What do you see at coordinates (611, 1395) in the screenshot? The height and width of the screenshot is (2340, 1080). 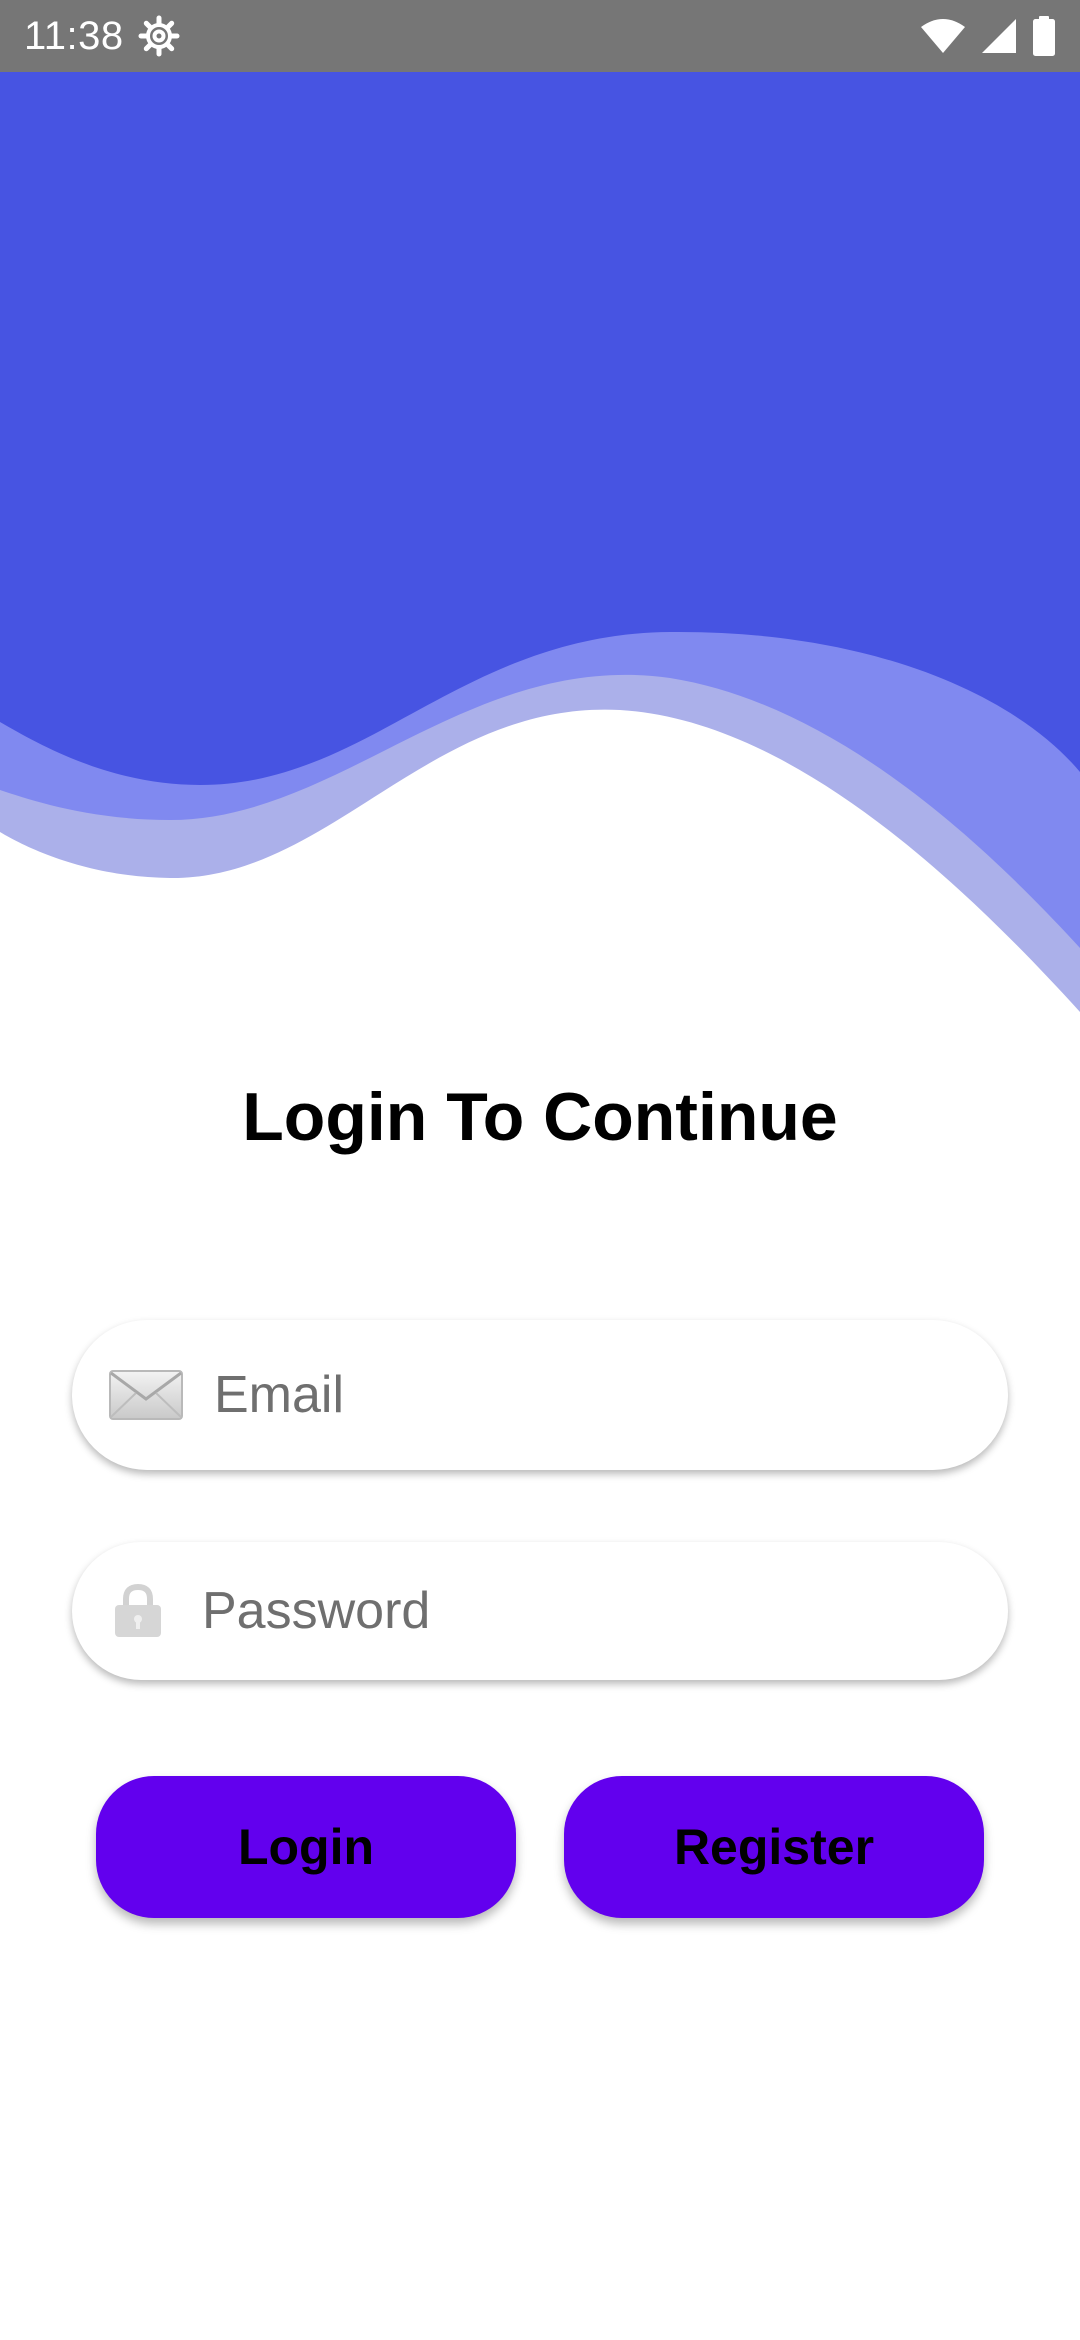 I see `email-input` at bounding box center [611, 1395].